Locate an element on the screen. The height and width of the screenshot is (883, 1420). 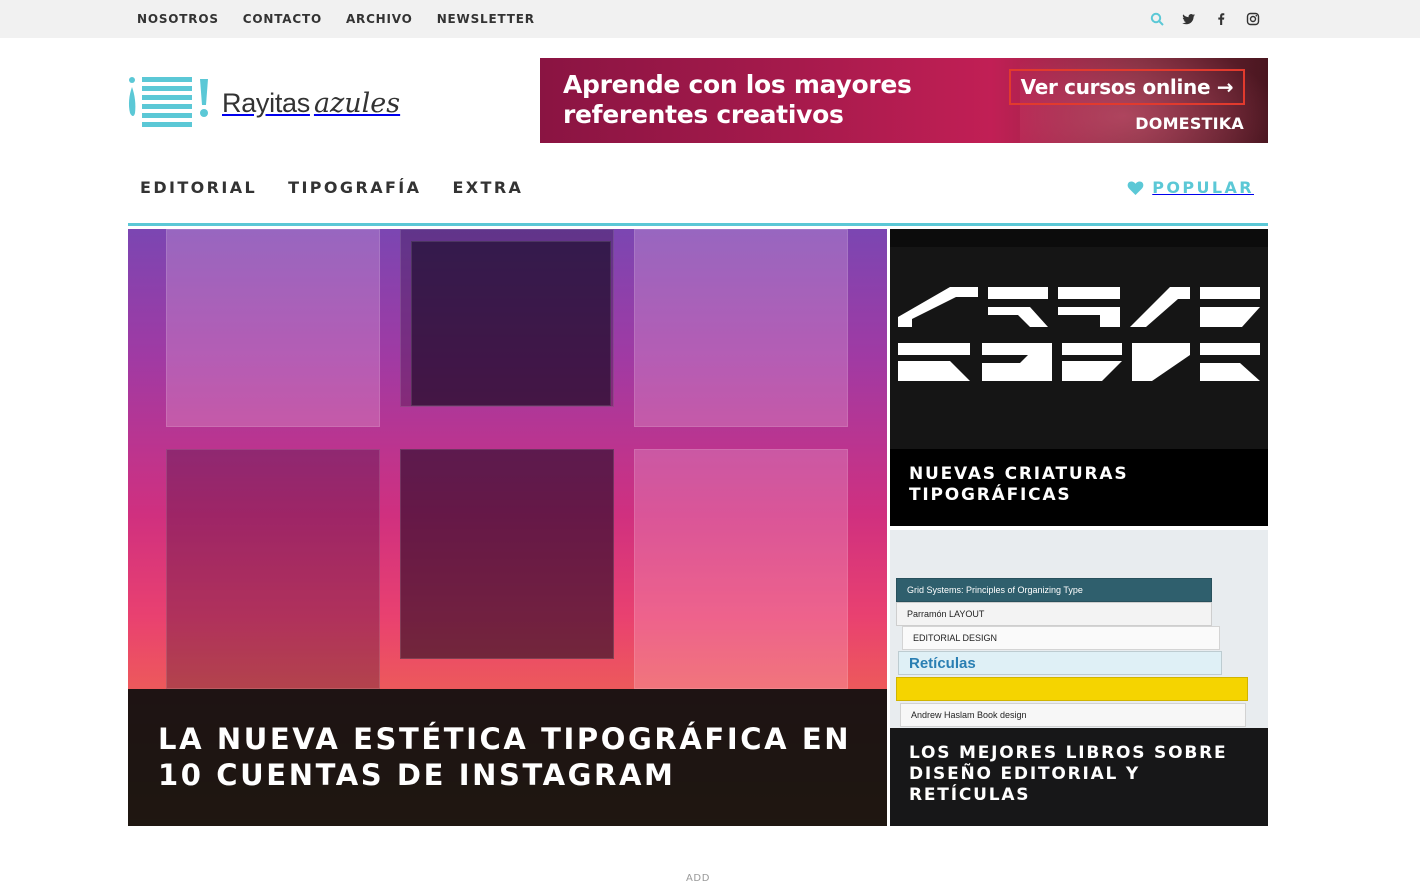
popular-link: POPULAR is located at coordinates (1190, 187).